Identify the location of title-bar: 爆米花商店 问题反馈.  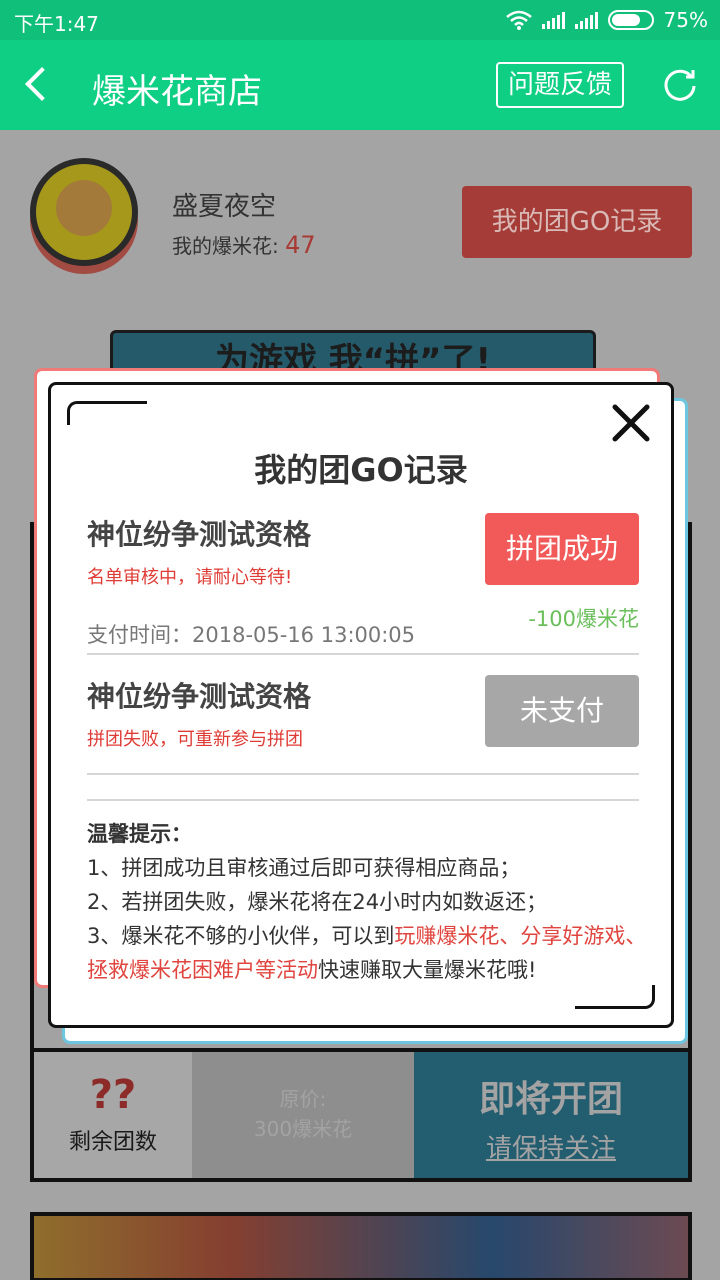
(360, 85).